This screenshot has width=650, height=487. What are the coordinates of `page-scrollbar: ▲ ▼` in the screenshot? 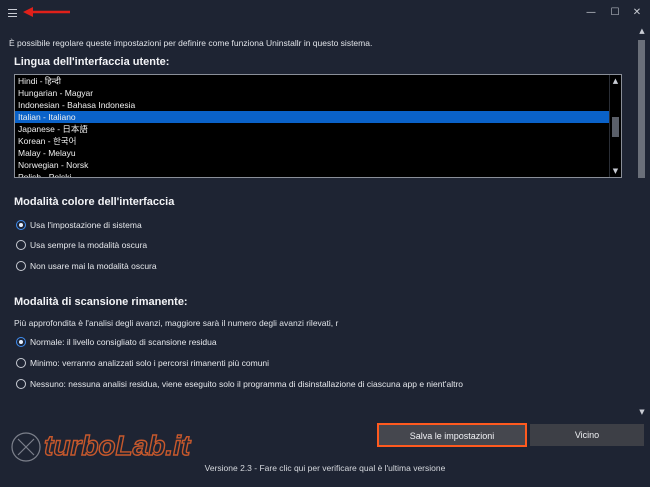 It's located at (642, 222).